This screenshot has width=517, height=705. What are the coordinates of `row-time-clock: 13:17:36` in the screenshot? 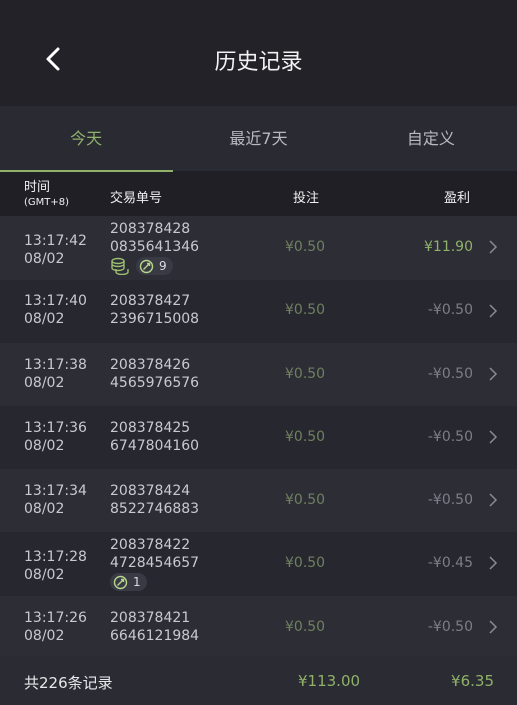 It's located at (55, 428).